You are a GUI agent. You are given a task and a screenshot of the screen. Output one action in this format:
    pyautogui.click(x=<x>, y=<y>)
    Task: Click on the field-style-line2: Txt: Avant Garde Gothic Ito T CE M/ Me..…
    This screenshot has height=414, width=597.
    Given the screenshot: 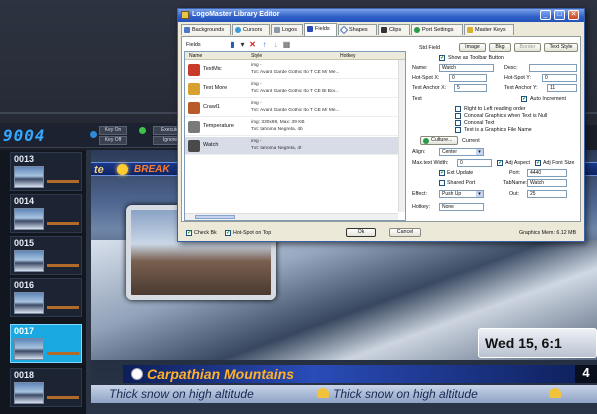 What is the action you would take?
    pyautogui.click(x=295, y=72)
    